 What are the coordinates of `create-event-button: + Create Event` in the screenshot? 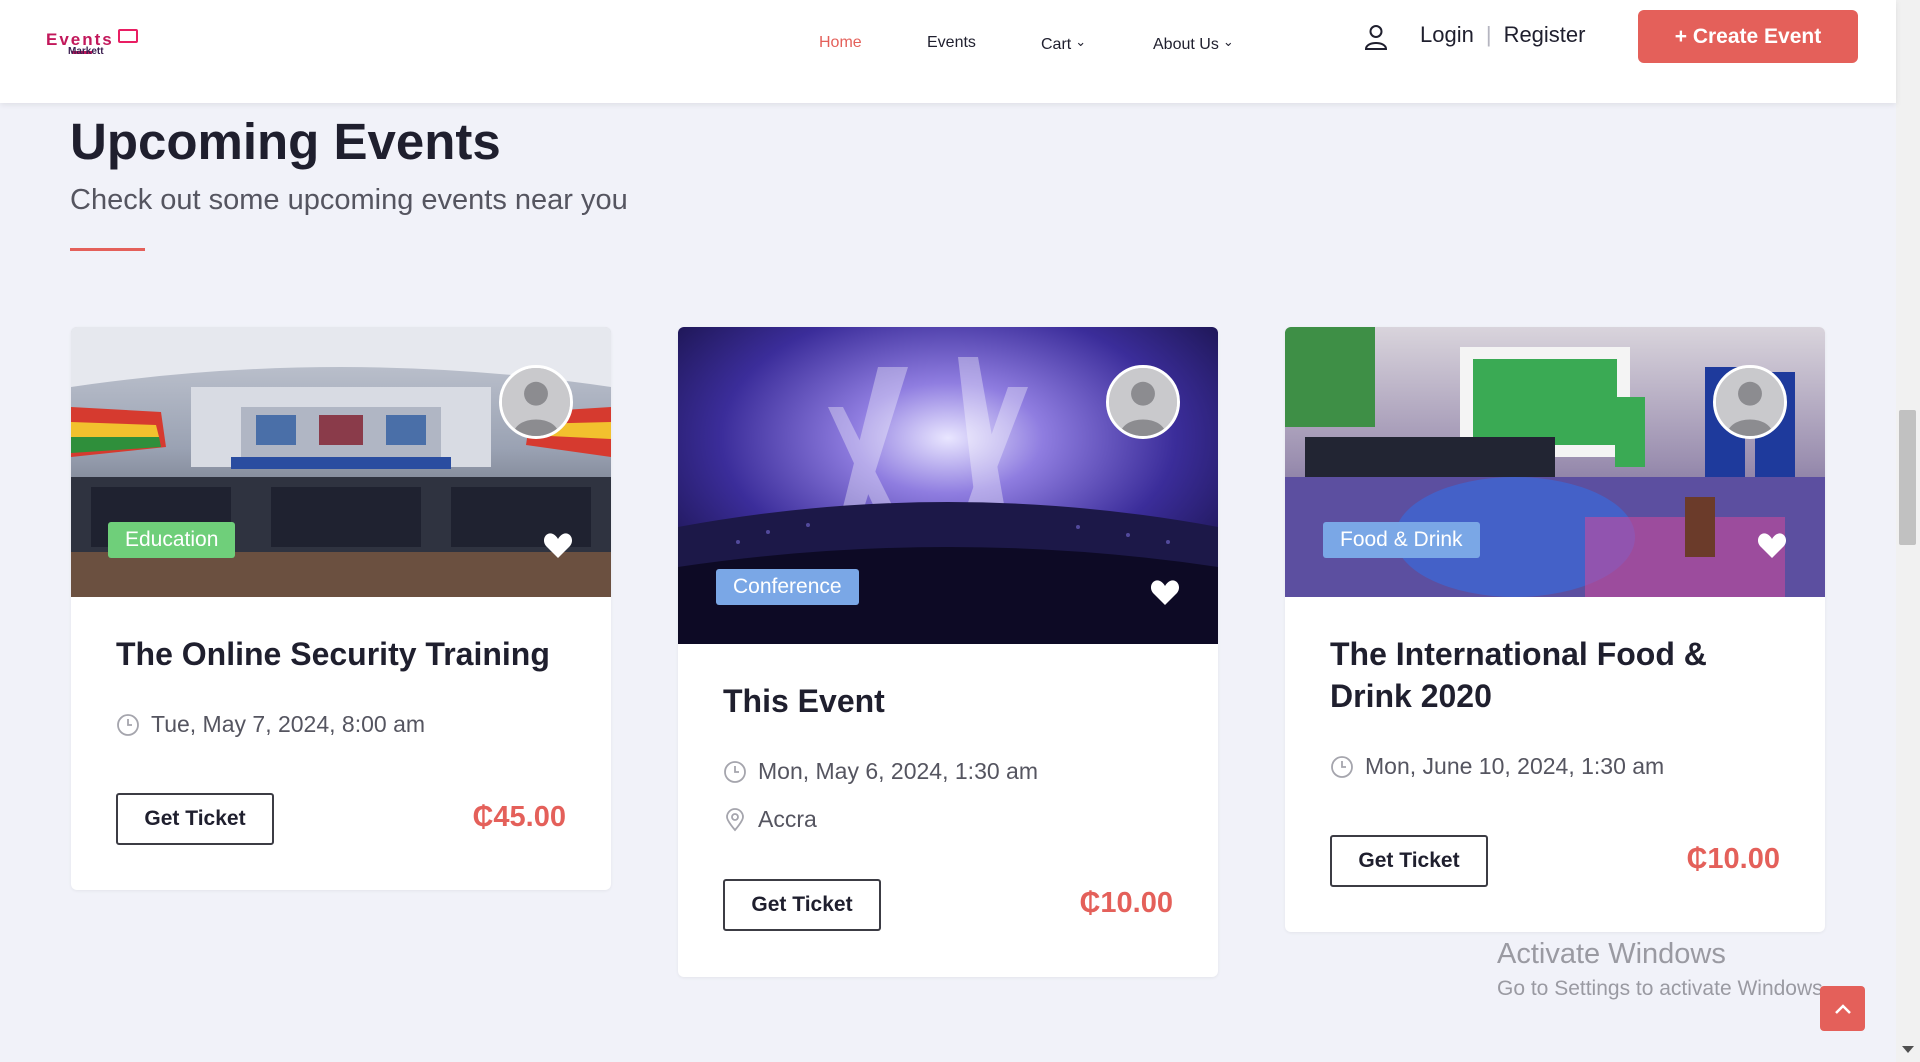 It's located at (1748, 36).